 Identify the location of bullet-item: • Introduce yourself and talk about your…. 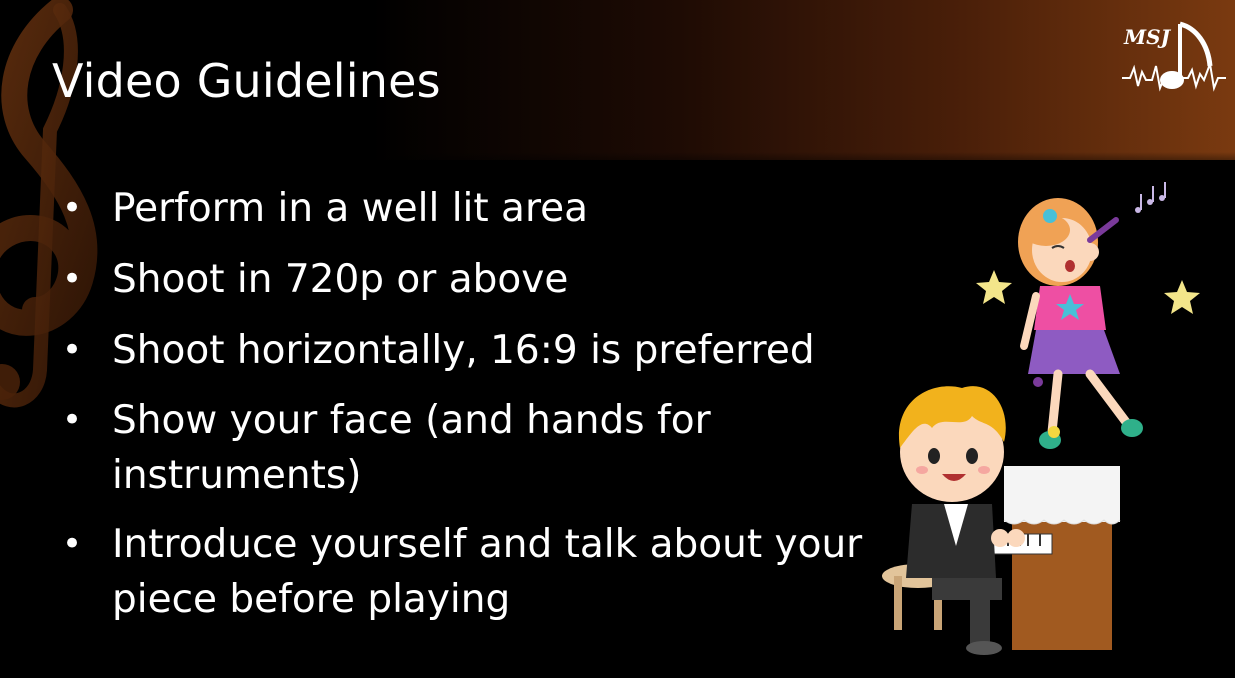
(467, 572).